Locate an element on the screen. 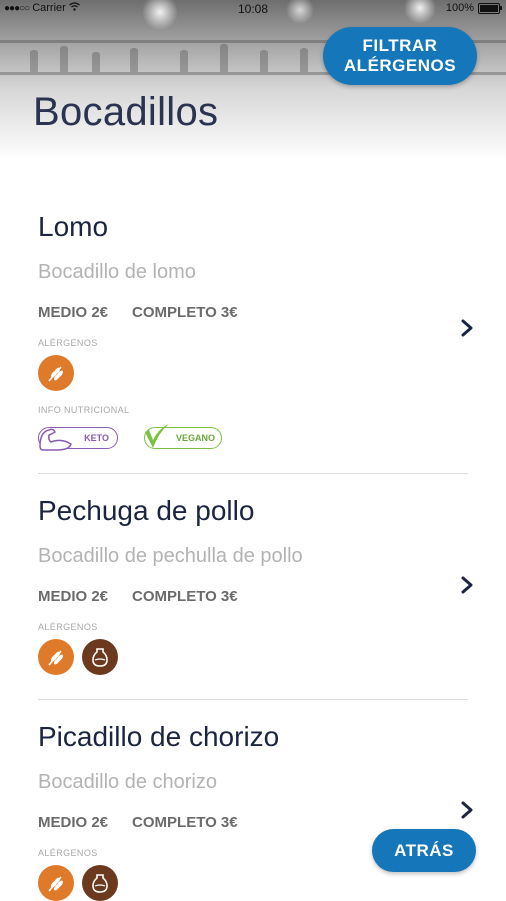  page-title: Bocadillos is located at coordinates (126, 112).